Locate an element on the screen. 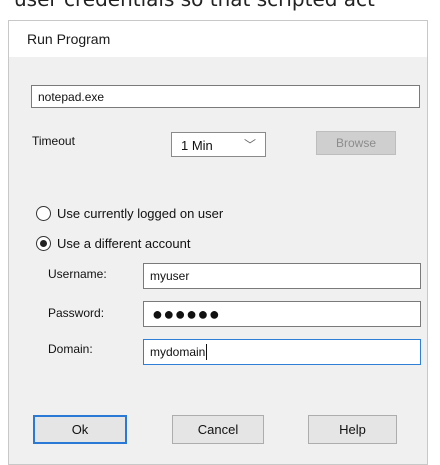 The width and height of the screenshot is (440, 465). text-caret is located at coordinates (207, 352).